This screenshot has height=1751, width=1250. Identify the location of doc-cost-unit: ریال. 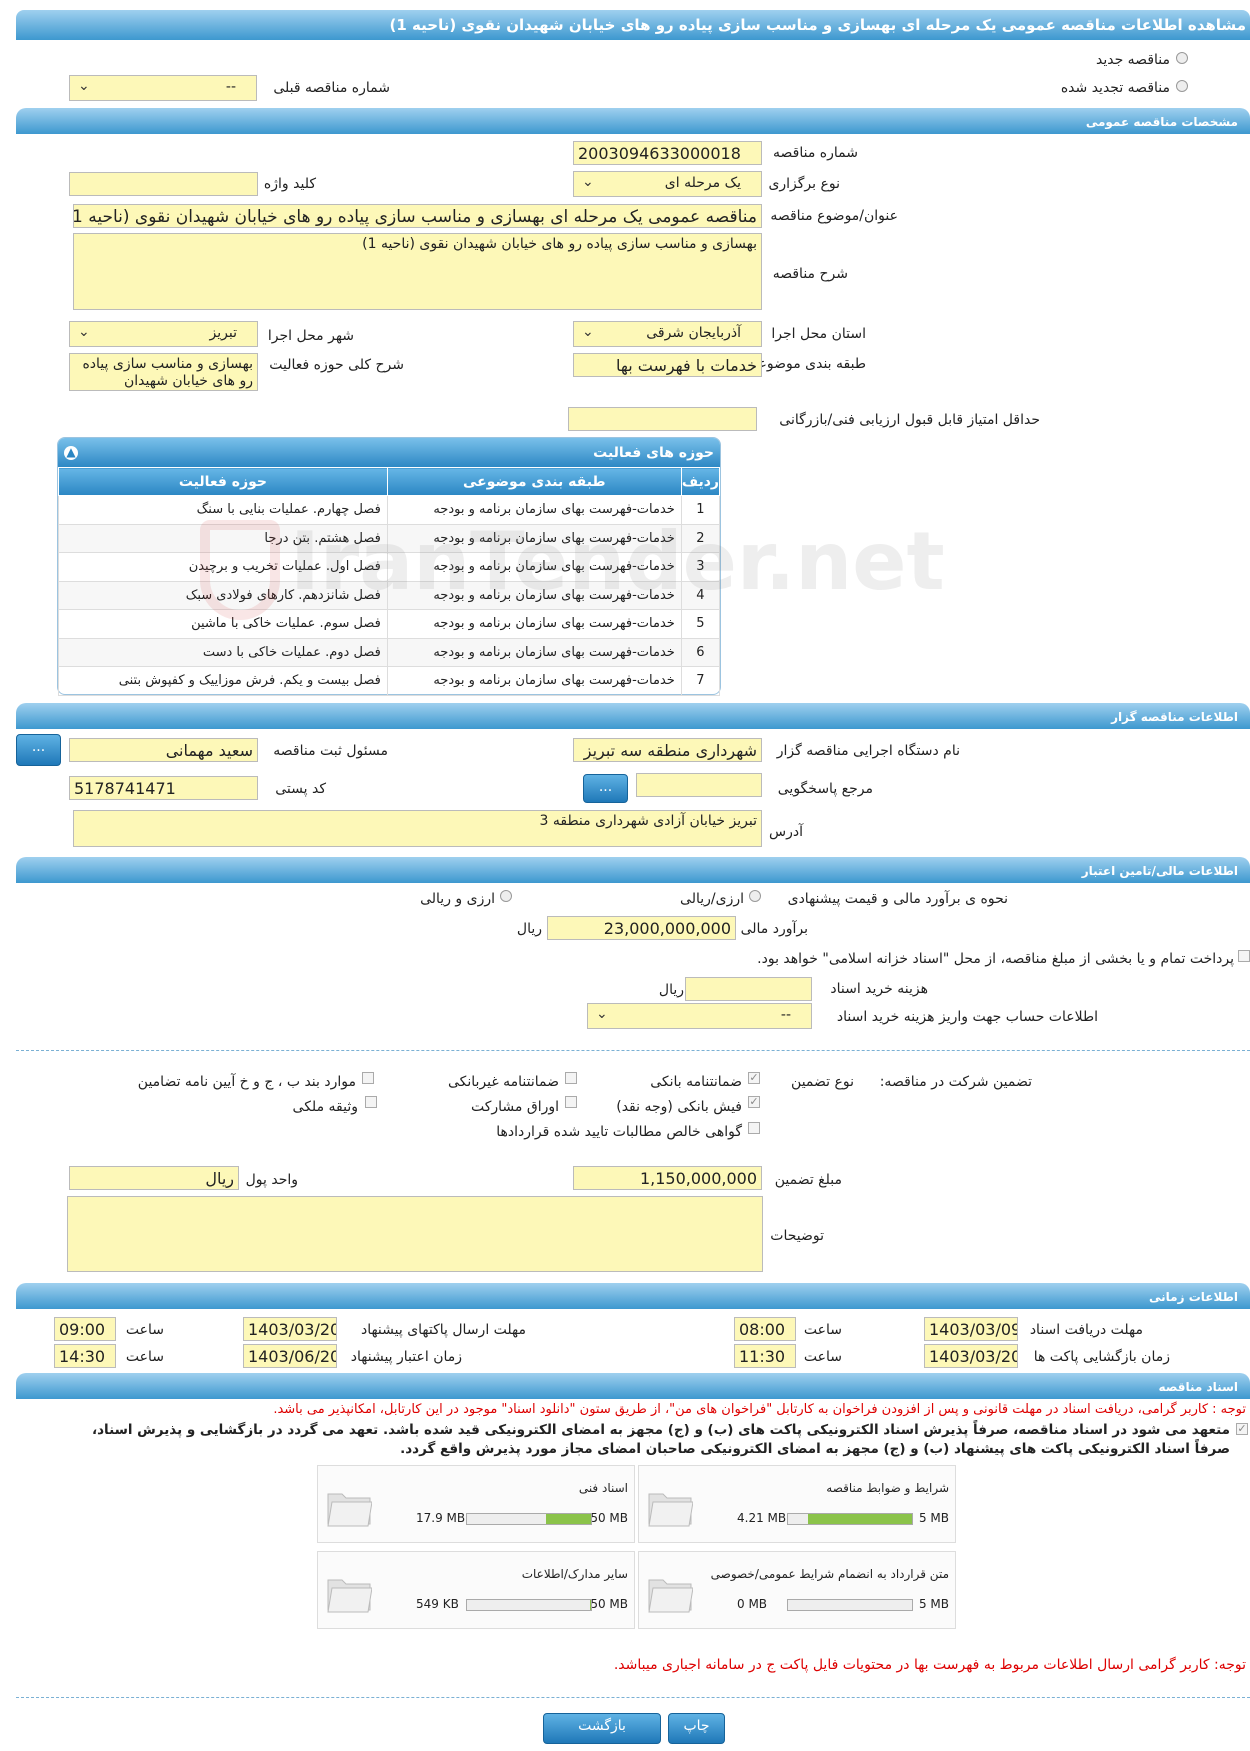
(671, 990).